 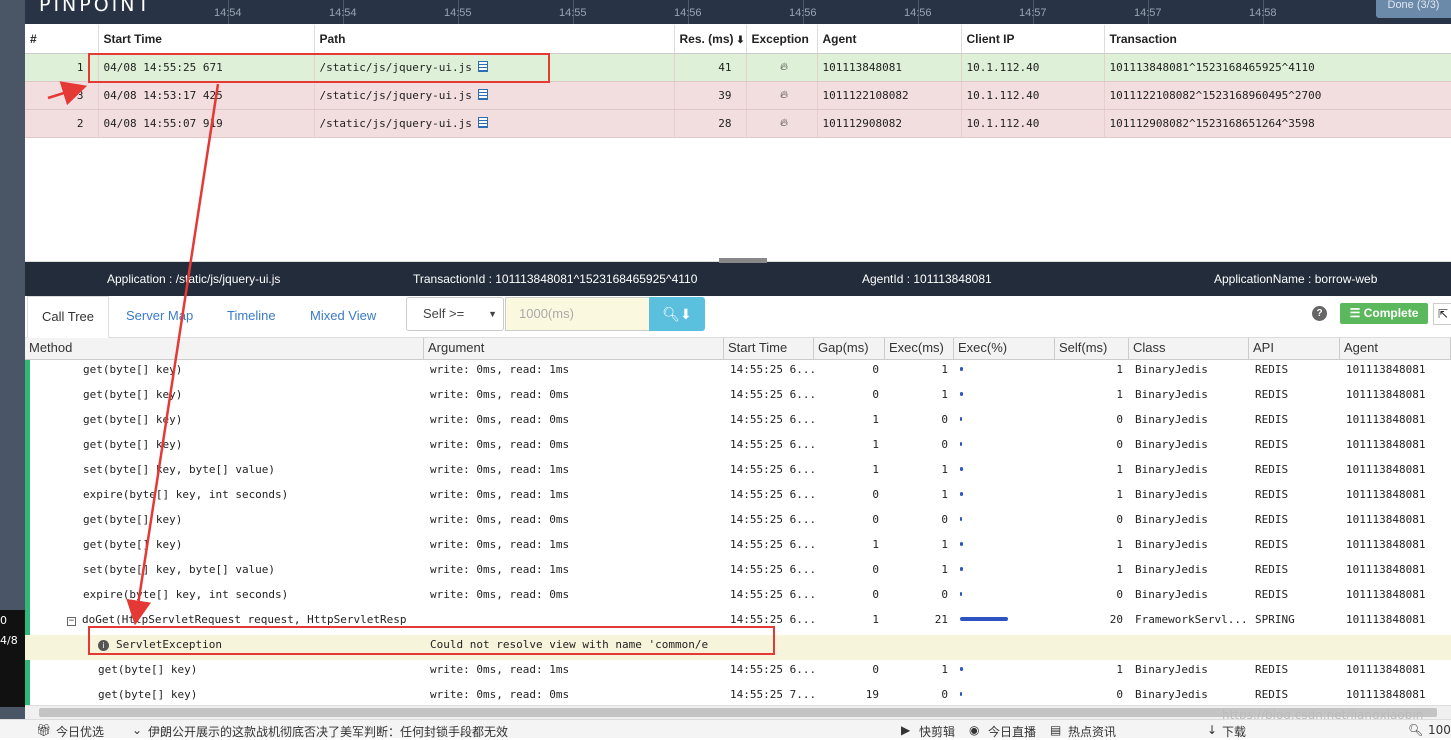 What do you see at coordinates (1189, 397) in the screenshot?
I see `cell-class: BinaryJedis` at bounding box center [1189, 397].